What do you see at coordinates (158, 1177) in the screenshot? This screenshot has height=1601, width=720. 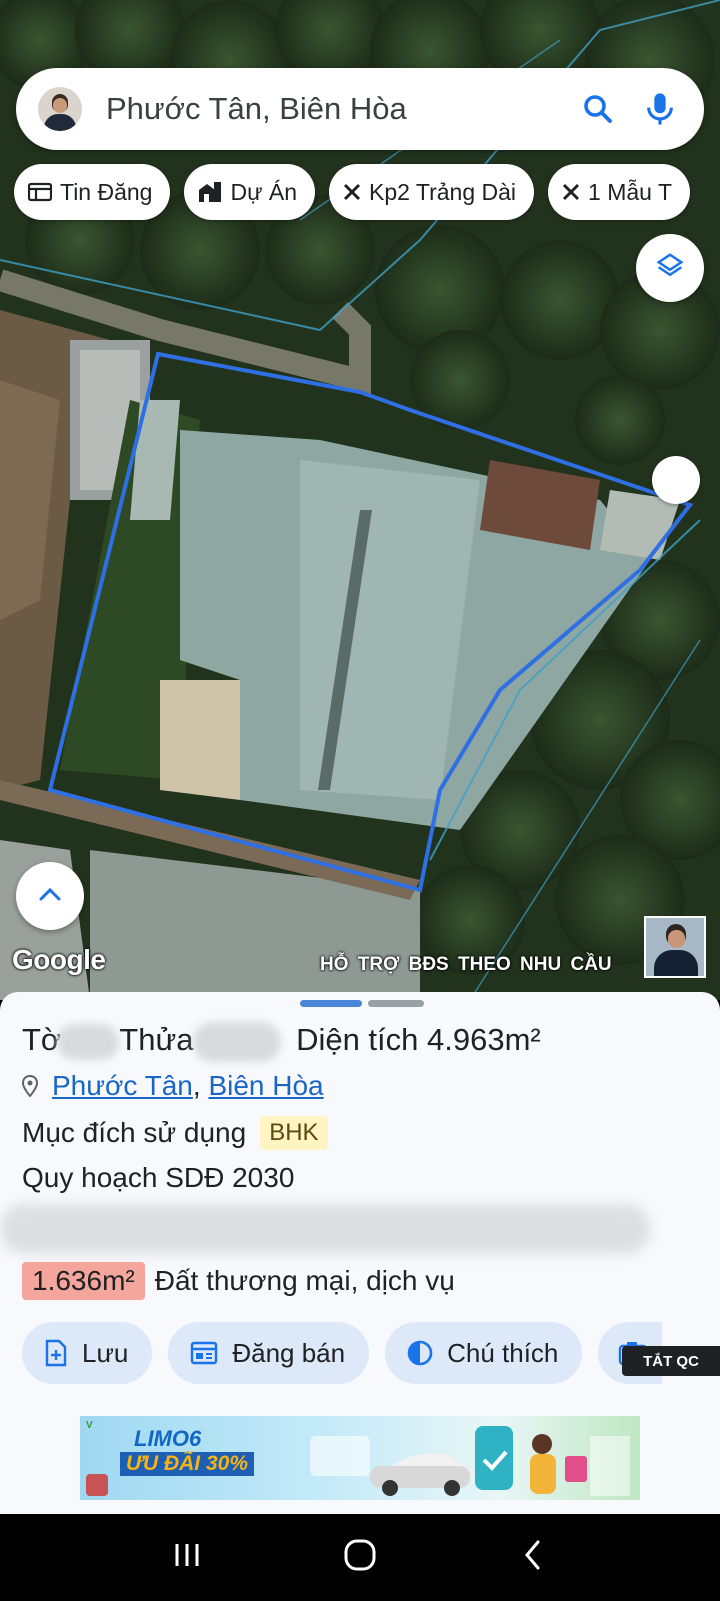 I see `planning-label: Quy hoạch SDĐ 2030` at bounding box center [158, 1177].